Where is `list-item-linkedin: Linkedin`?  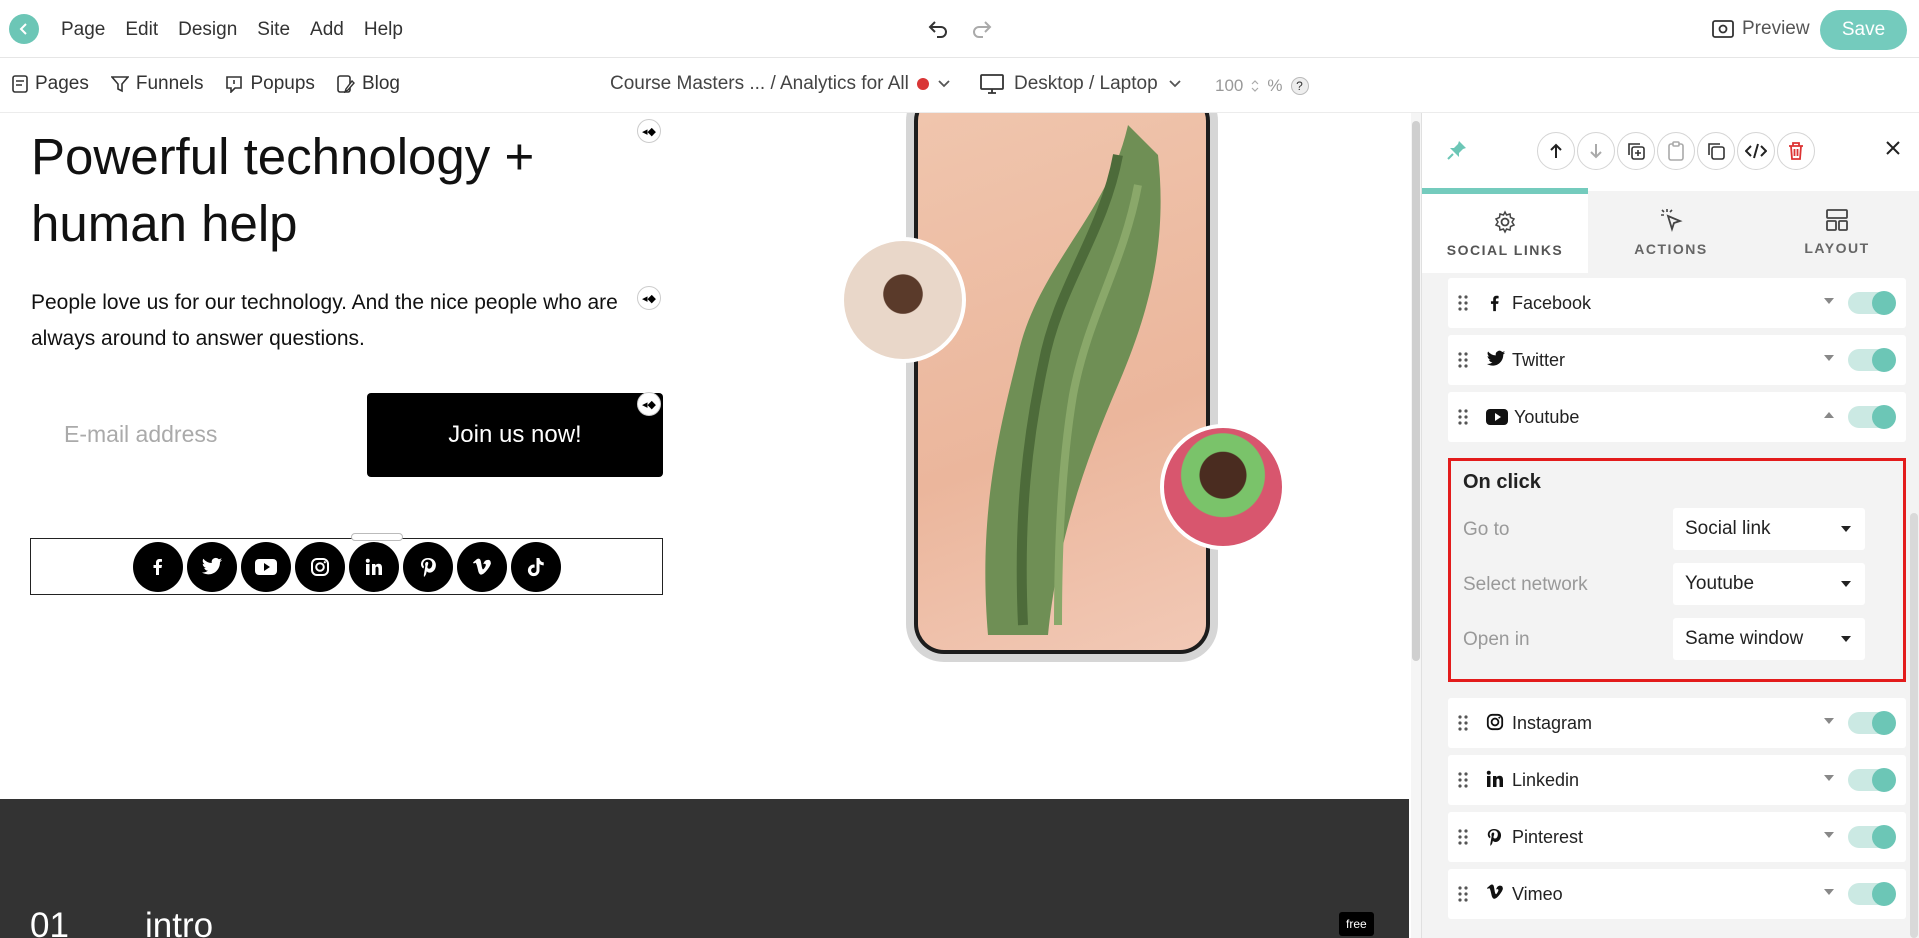
list-item-linkedin: Linkedin is located at coordinates (1677, 780).